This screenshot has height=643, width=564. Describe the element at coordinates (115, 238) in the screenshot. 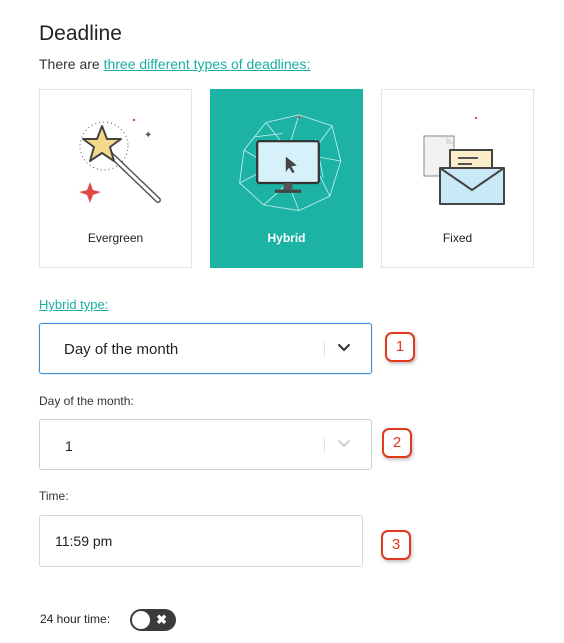

I see `card-label-evergreen: Evergreen` at that location.